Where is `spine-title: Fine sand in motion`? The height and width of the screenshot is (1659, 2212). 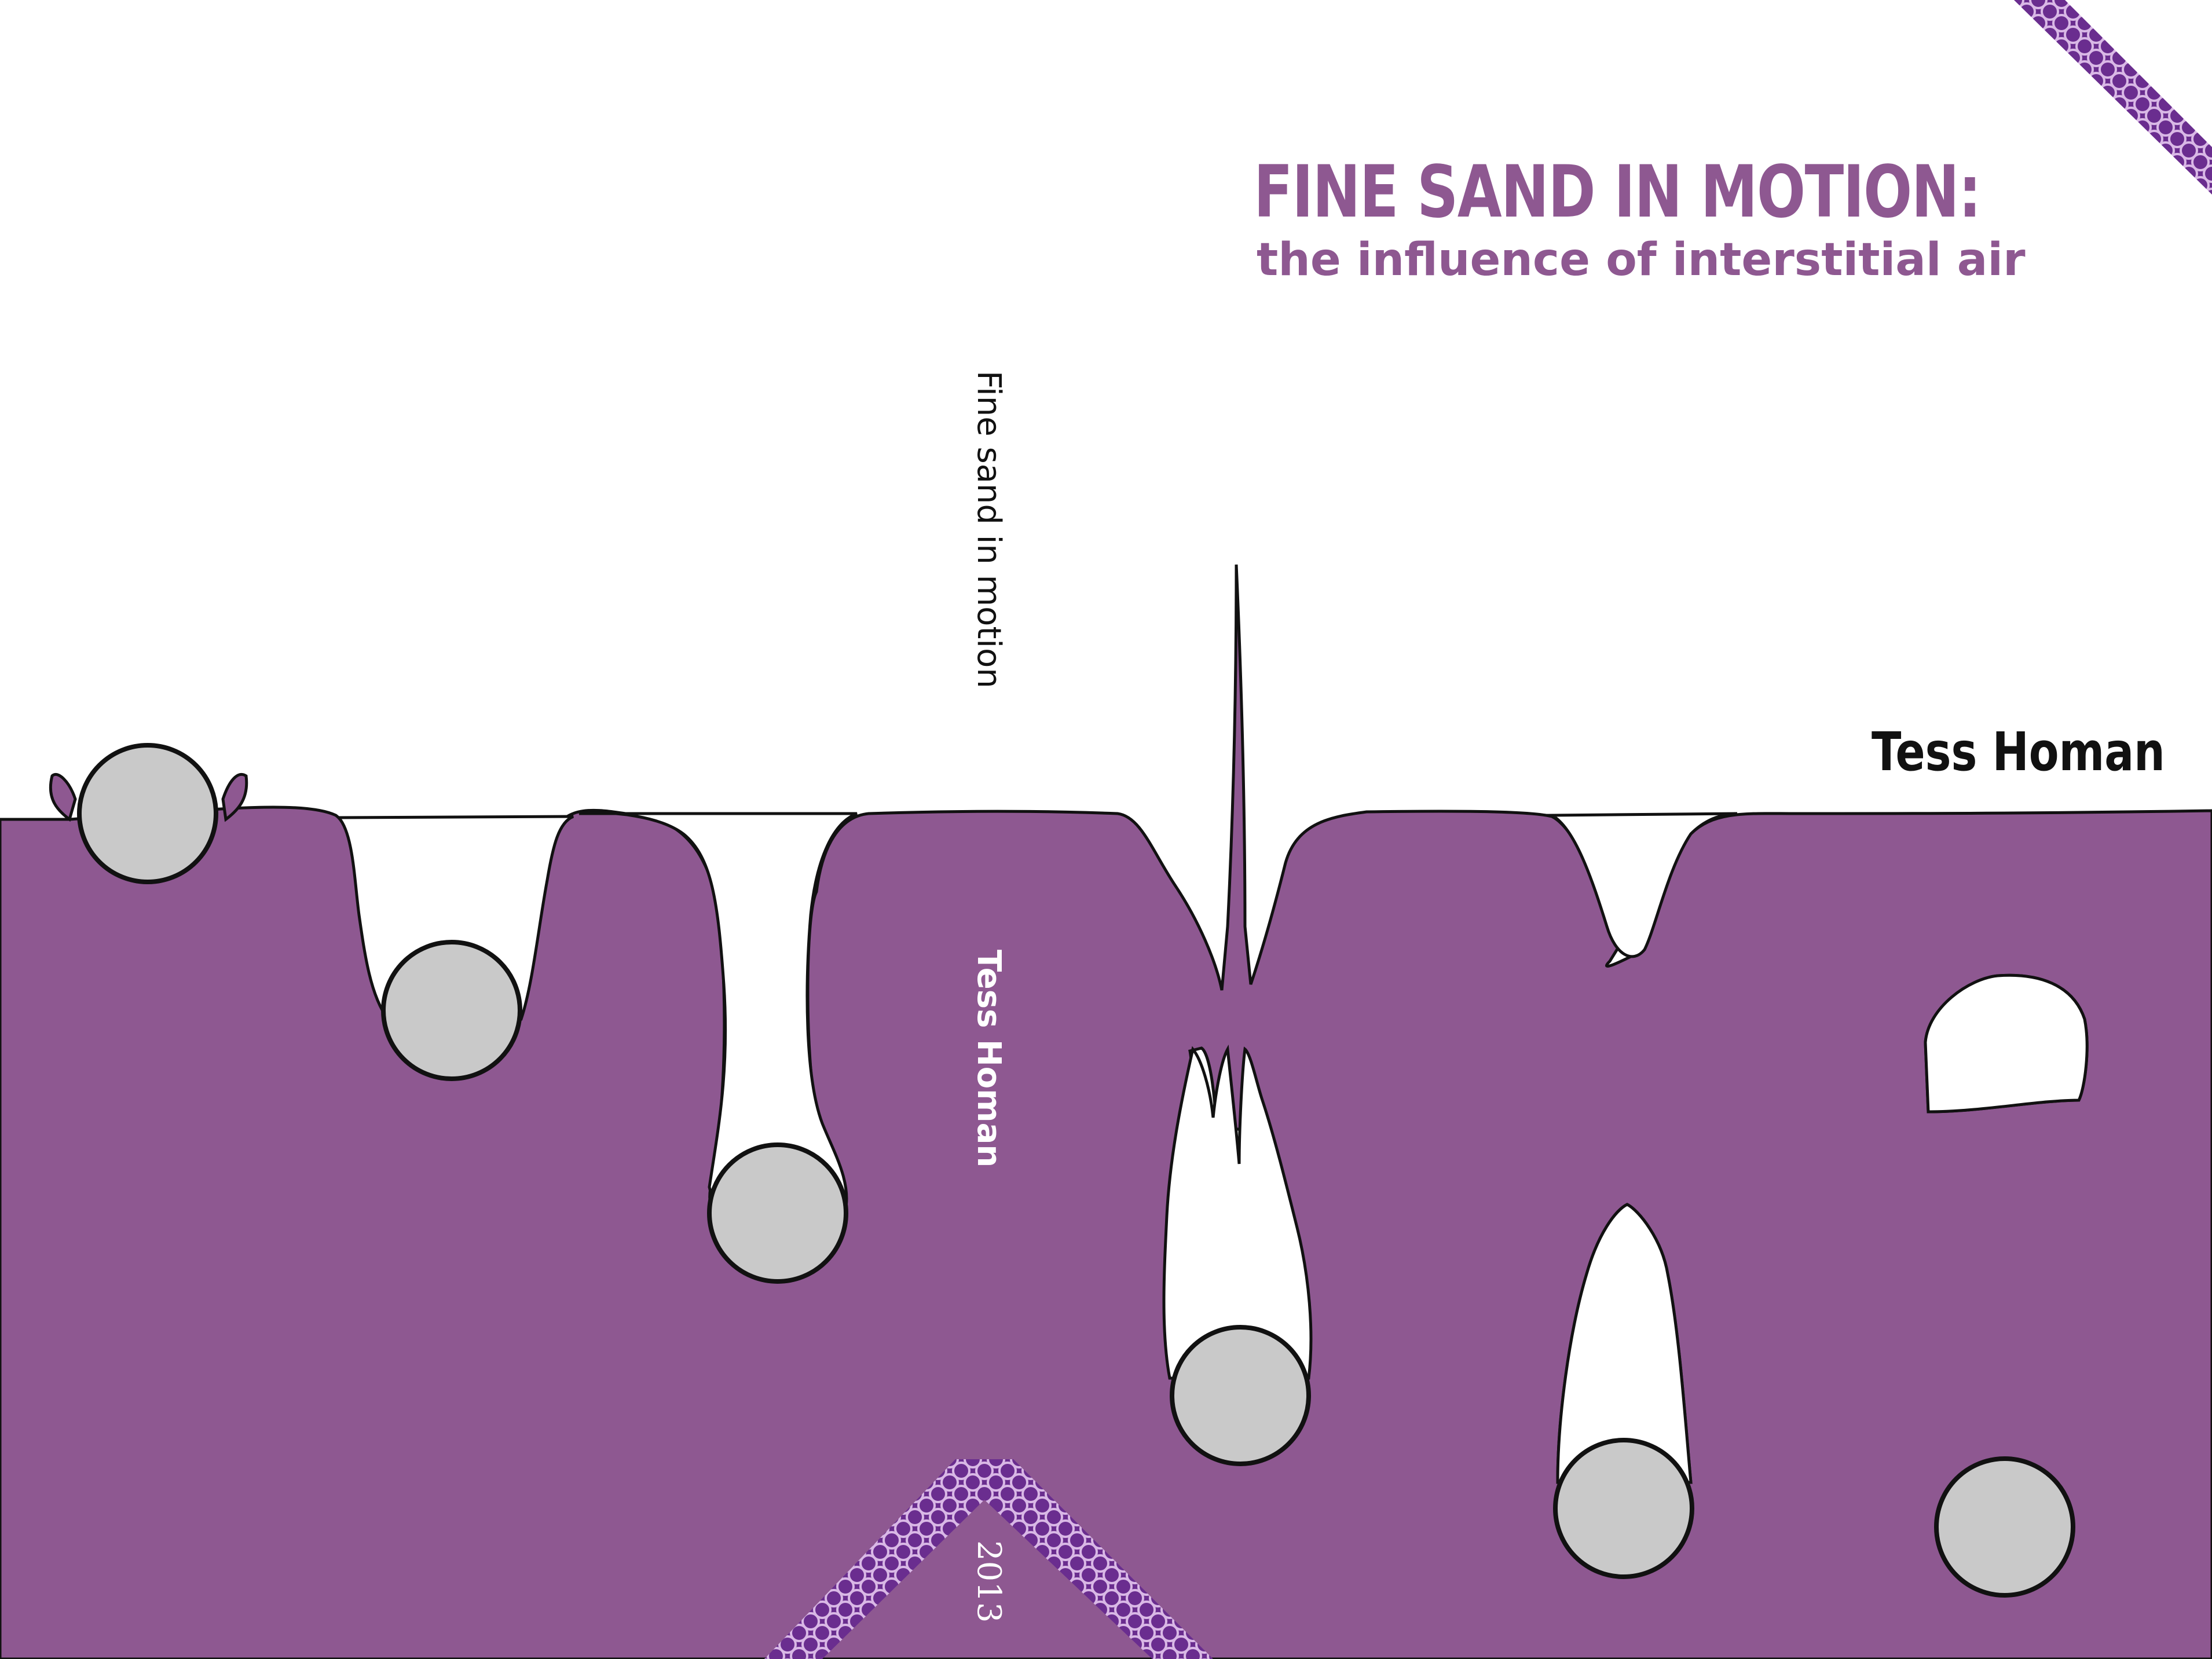
spine-title: Fine sand in motion is located at coordinates (989, 529).